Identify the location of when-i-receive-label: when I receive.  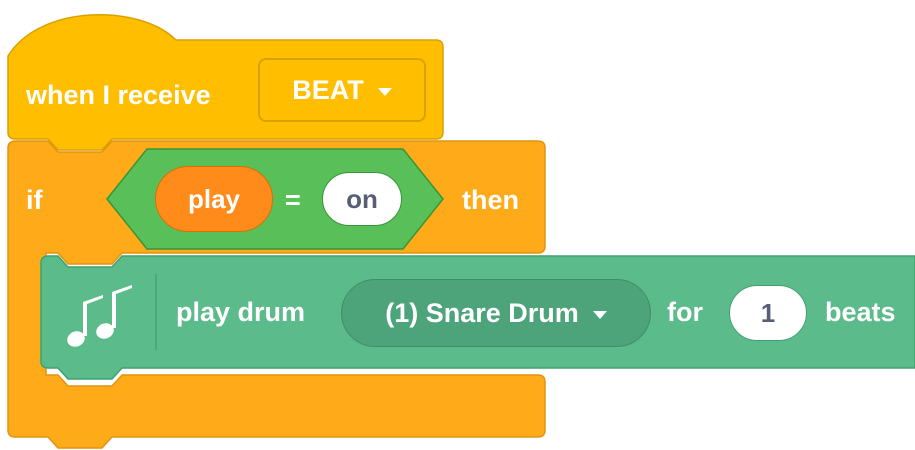
(118, 95).